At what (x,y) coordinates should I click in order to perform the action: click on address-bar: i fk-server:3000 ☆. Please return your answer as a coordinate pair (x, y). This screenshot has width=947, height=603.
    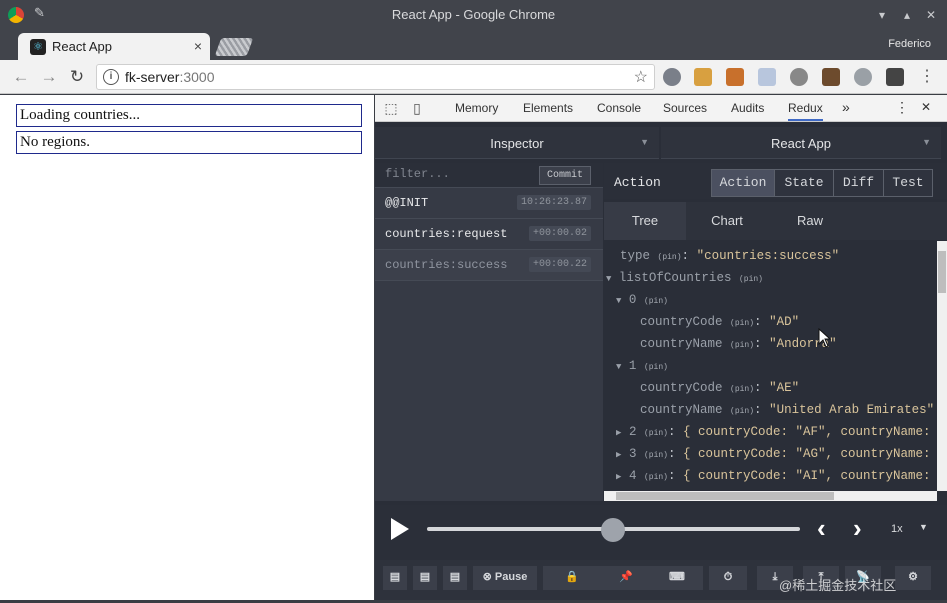
    Looking at the image, I should click on (375, 77).